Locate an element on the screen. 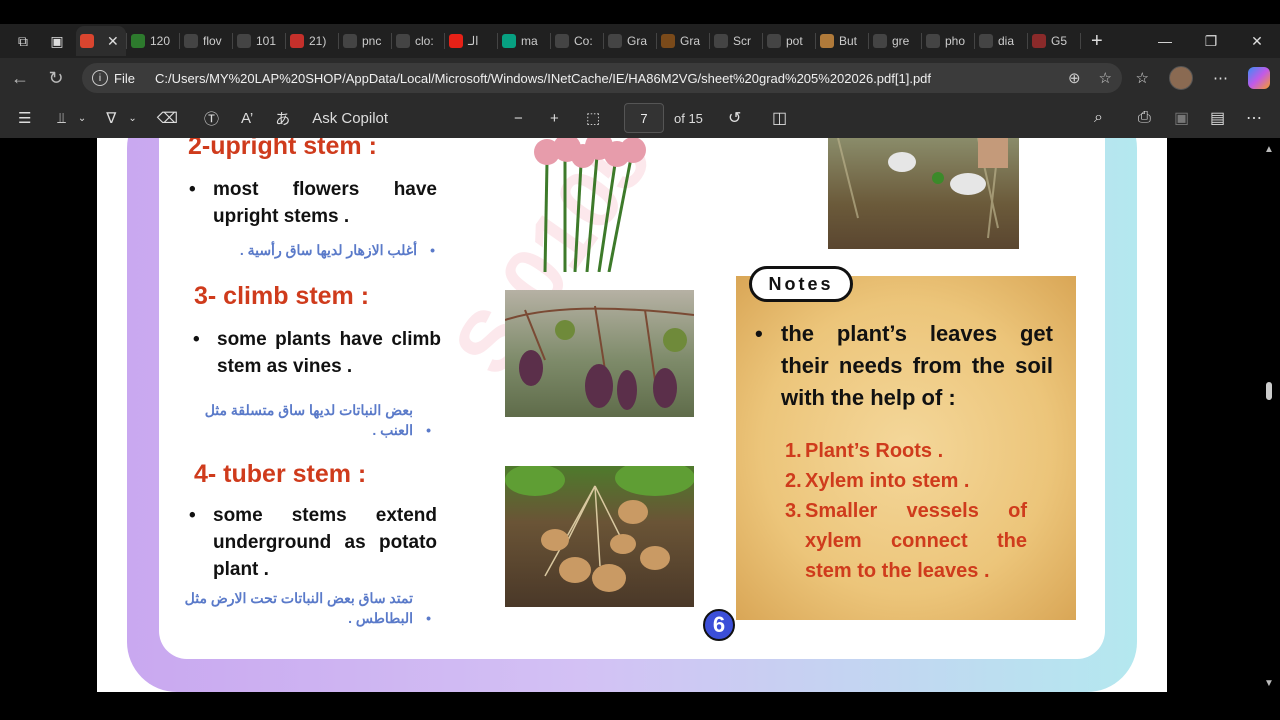  tab-label: 101 is located at coordinates (266, 41).